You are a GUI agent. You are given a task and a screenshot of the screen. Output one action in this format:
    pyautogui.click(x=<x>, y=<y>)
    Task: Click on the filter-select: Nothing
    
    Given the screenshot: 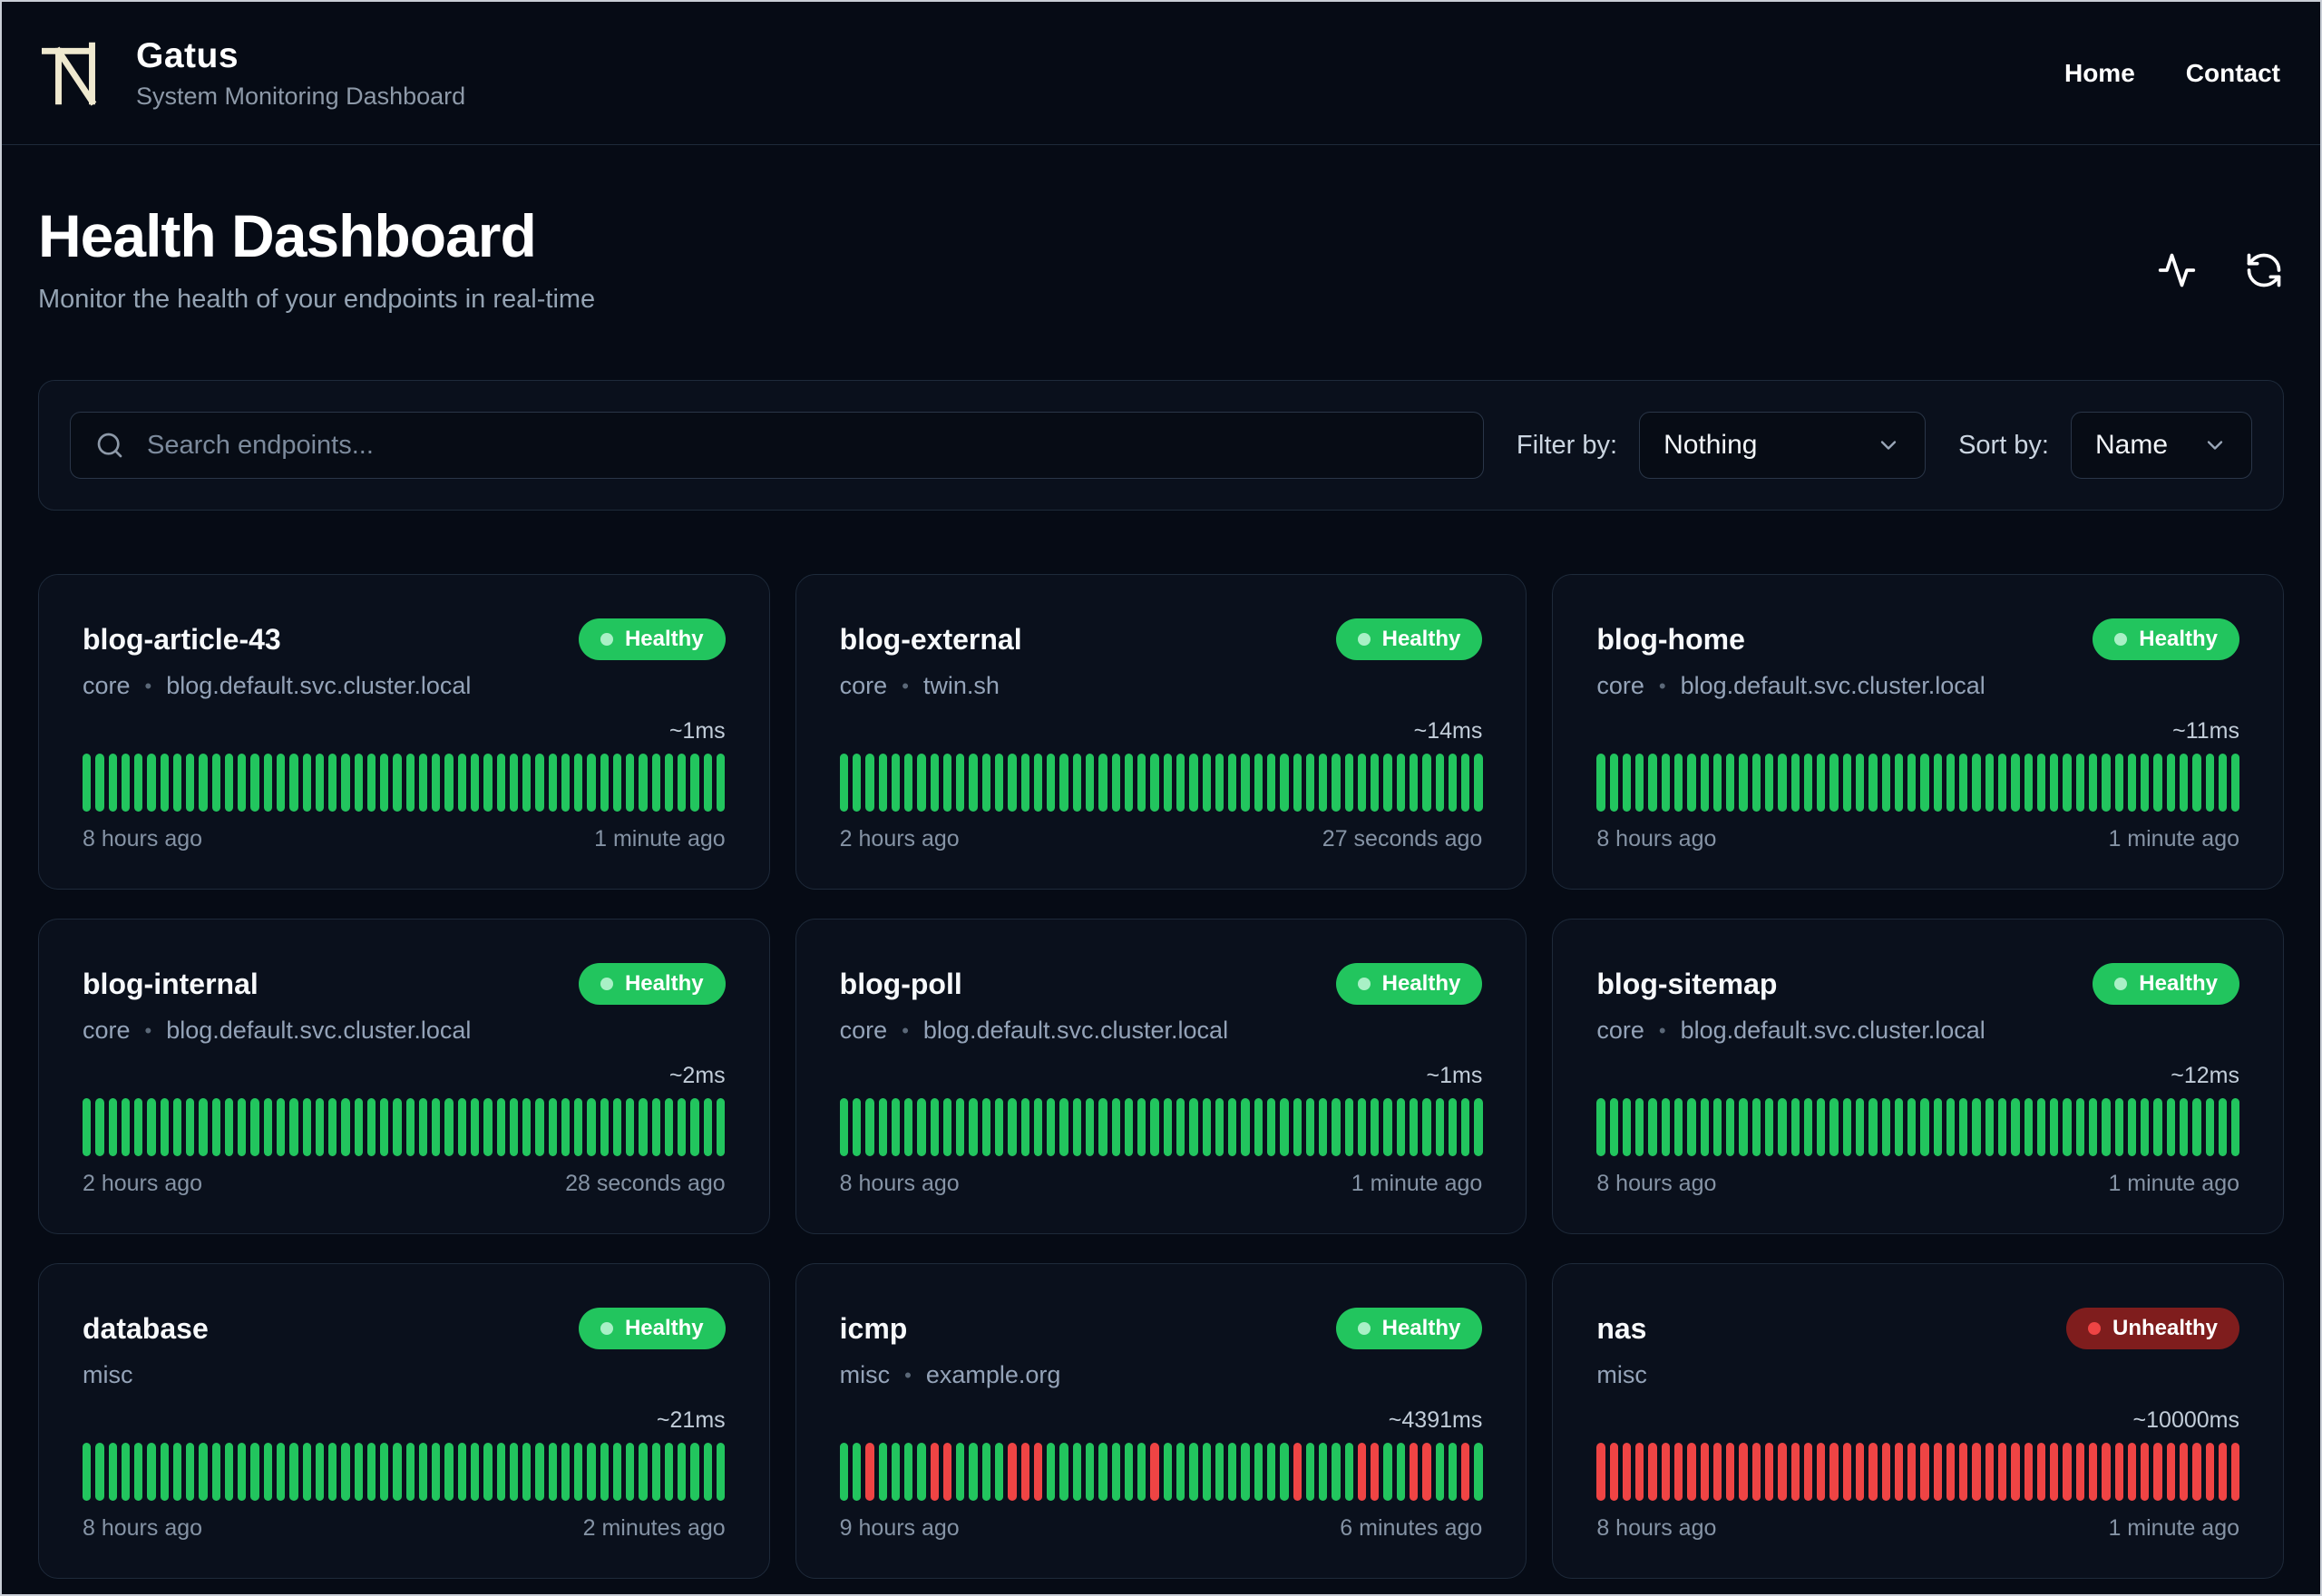 What is the action you would take?
    pyautogui.click(x=1783, y=445)
    